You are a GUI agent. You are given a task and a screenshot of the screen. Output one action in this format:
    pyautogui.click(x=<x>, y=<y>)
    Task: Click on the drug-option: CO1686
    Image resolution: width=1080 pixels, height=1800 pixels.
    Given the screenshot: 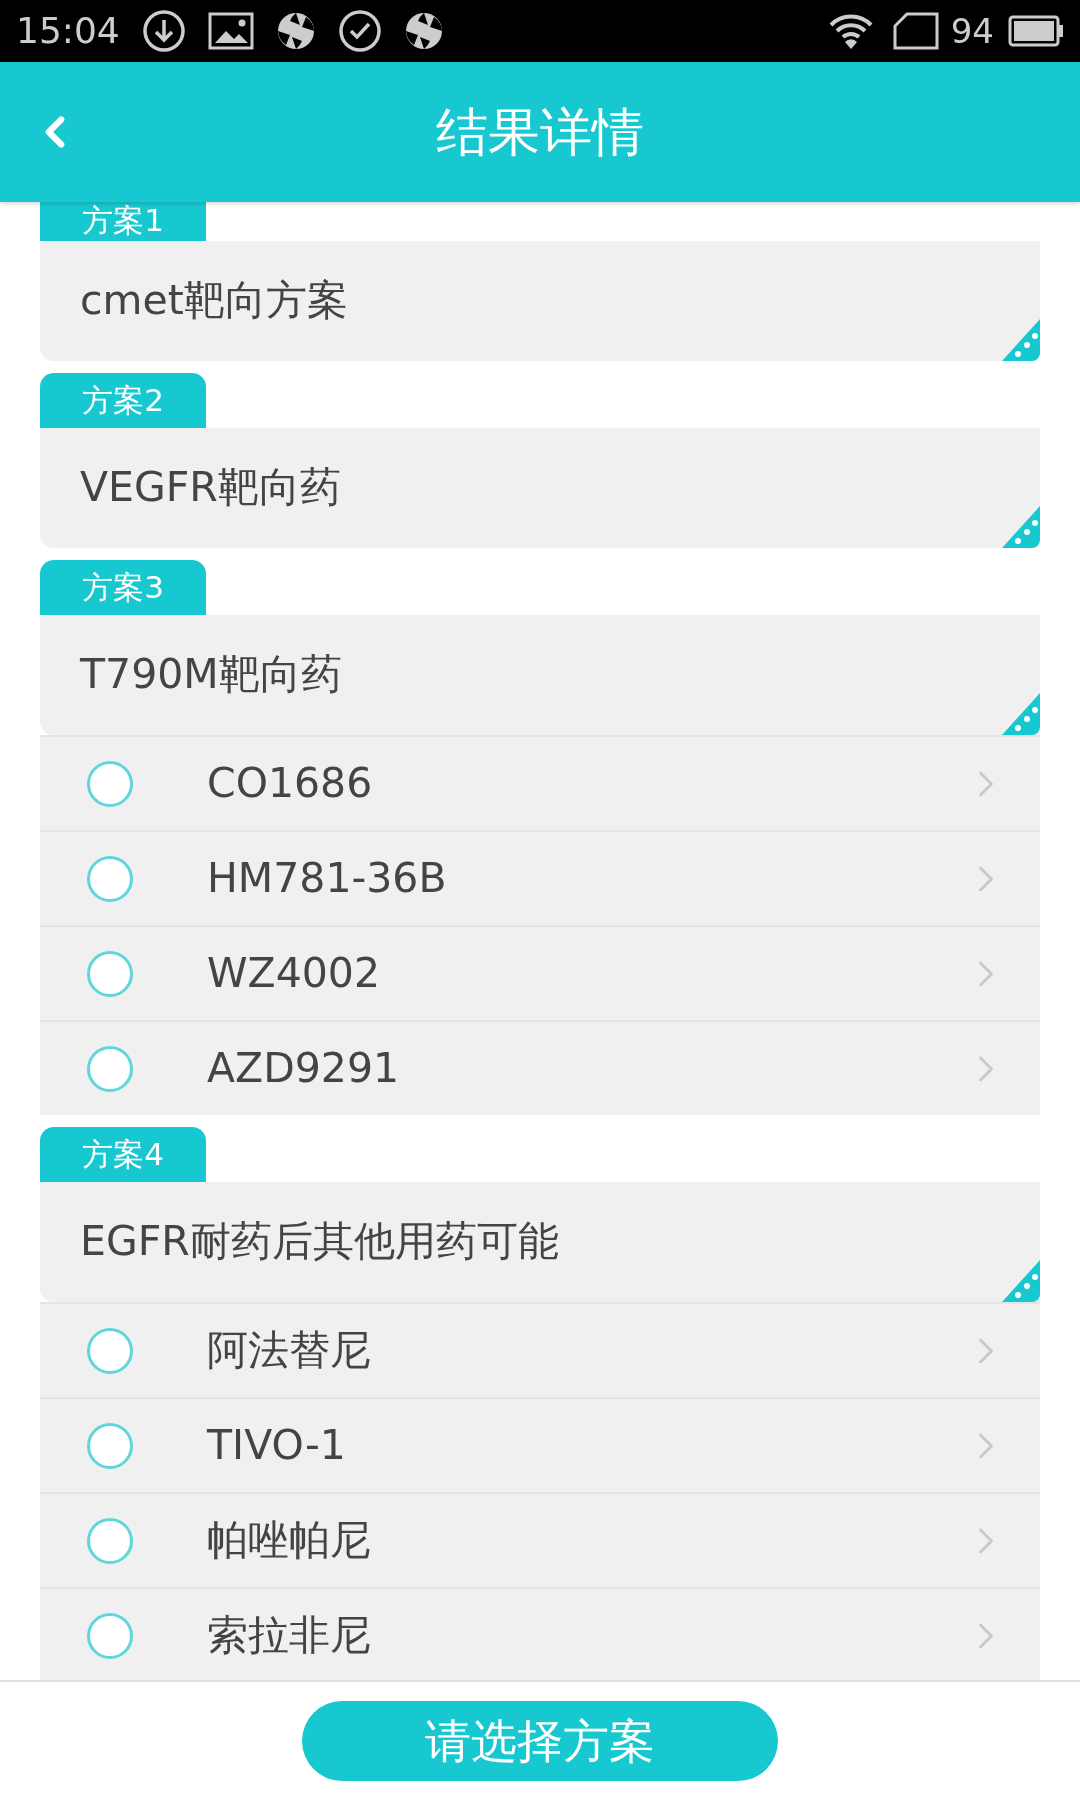 What is the action you would take?
    pyautogui.click(x=540, y=782)
    